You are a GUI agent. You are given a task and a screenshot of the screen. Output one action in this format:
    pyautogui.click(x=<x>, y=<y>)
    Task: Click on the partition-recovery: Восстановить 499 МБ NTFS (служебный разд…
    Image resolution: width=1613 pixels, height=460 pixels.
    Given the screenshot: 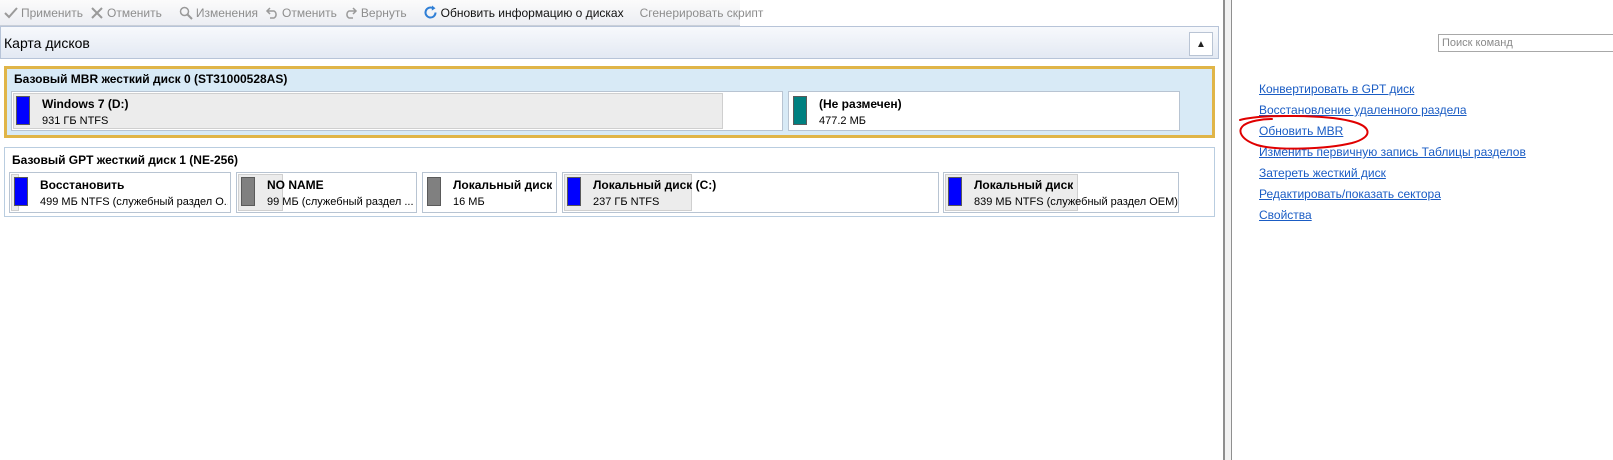 What is the action you would take?
    pyautogui.click(x=120, y=192)
    